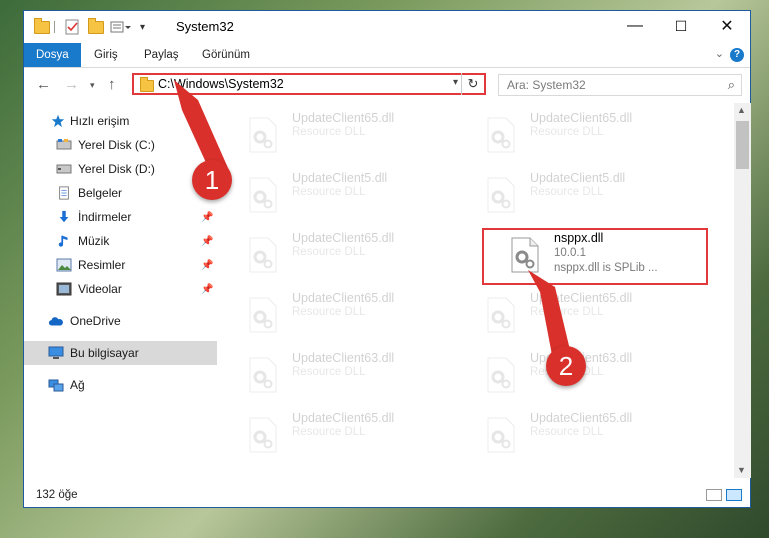  What do you see at coordinates (120, 385) in the screenshot?
I see `sidebar-item-network: Ağ` at bounding box center [120, 385].